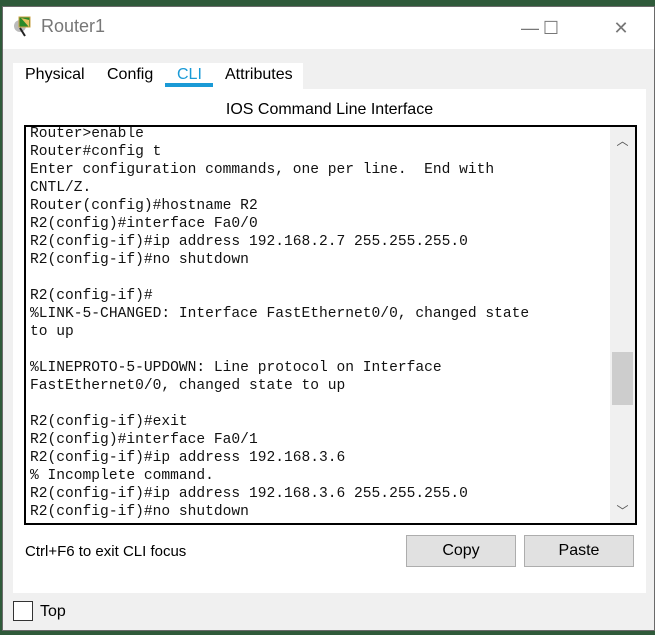  Describe the element at coordinates (579, 551) in the screenshot. I see `paste-button: Paste` at that location.